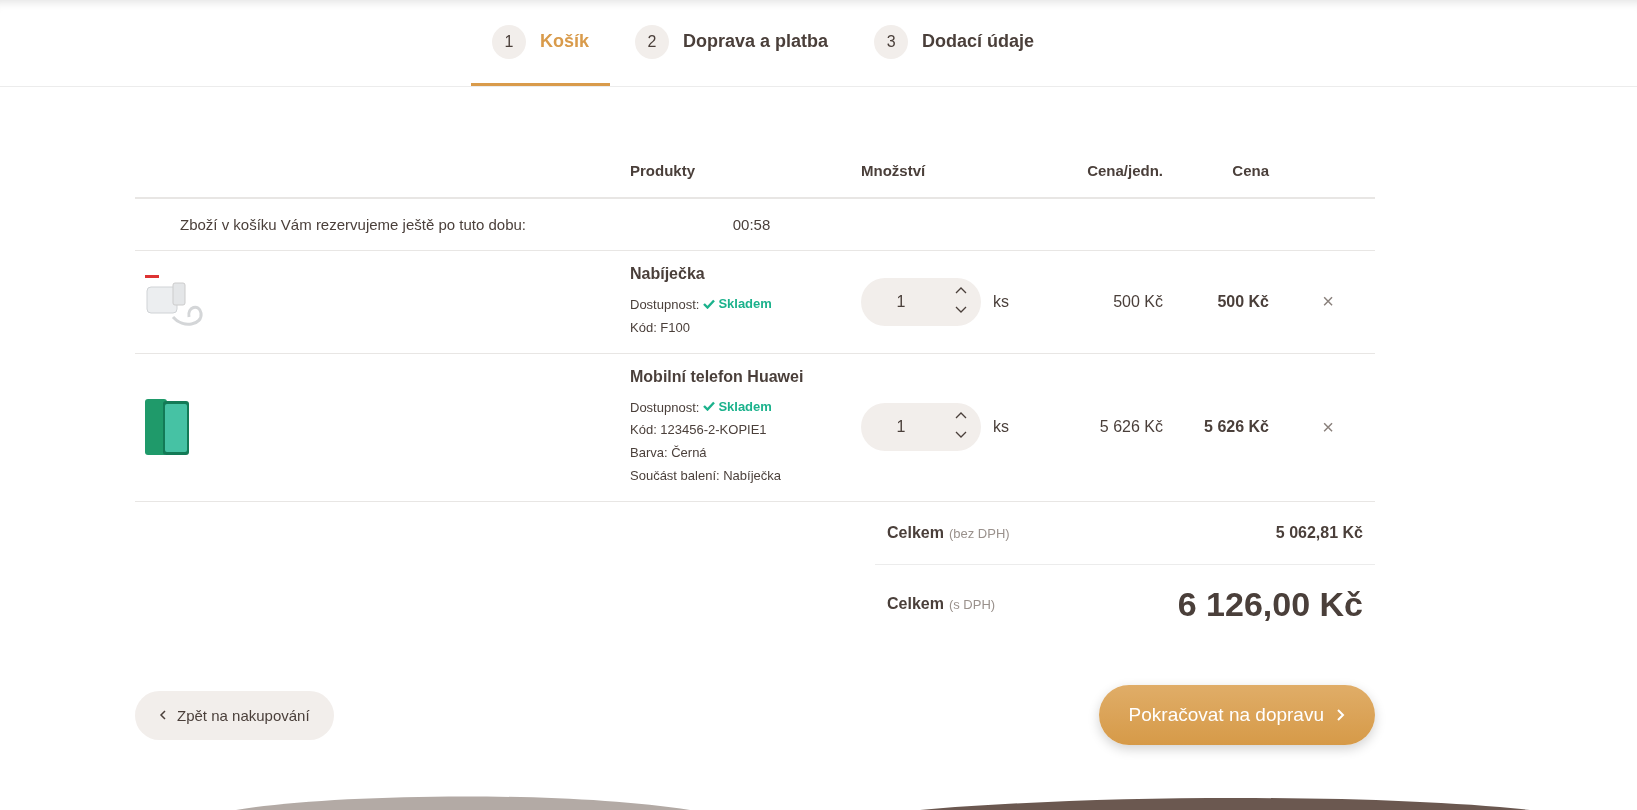 The height and width of the screenshot is (810, 1637). What do you see at coordinates (979, 533) in the screenshot?
I see `summary-note: (bez DPH)` at bounding box center [979, 533].